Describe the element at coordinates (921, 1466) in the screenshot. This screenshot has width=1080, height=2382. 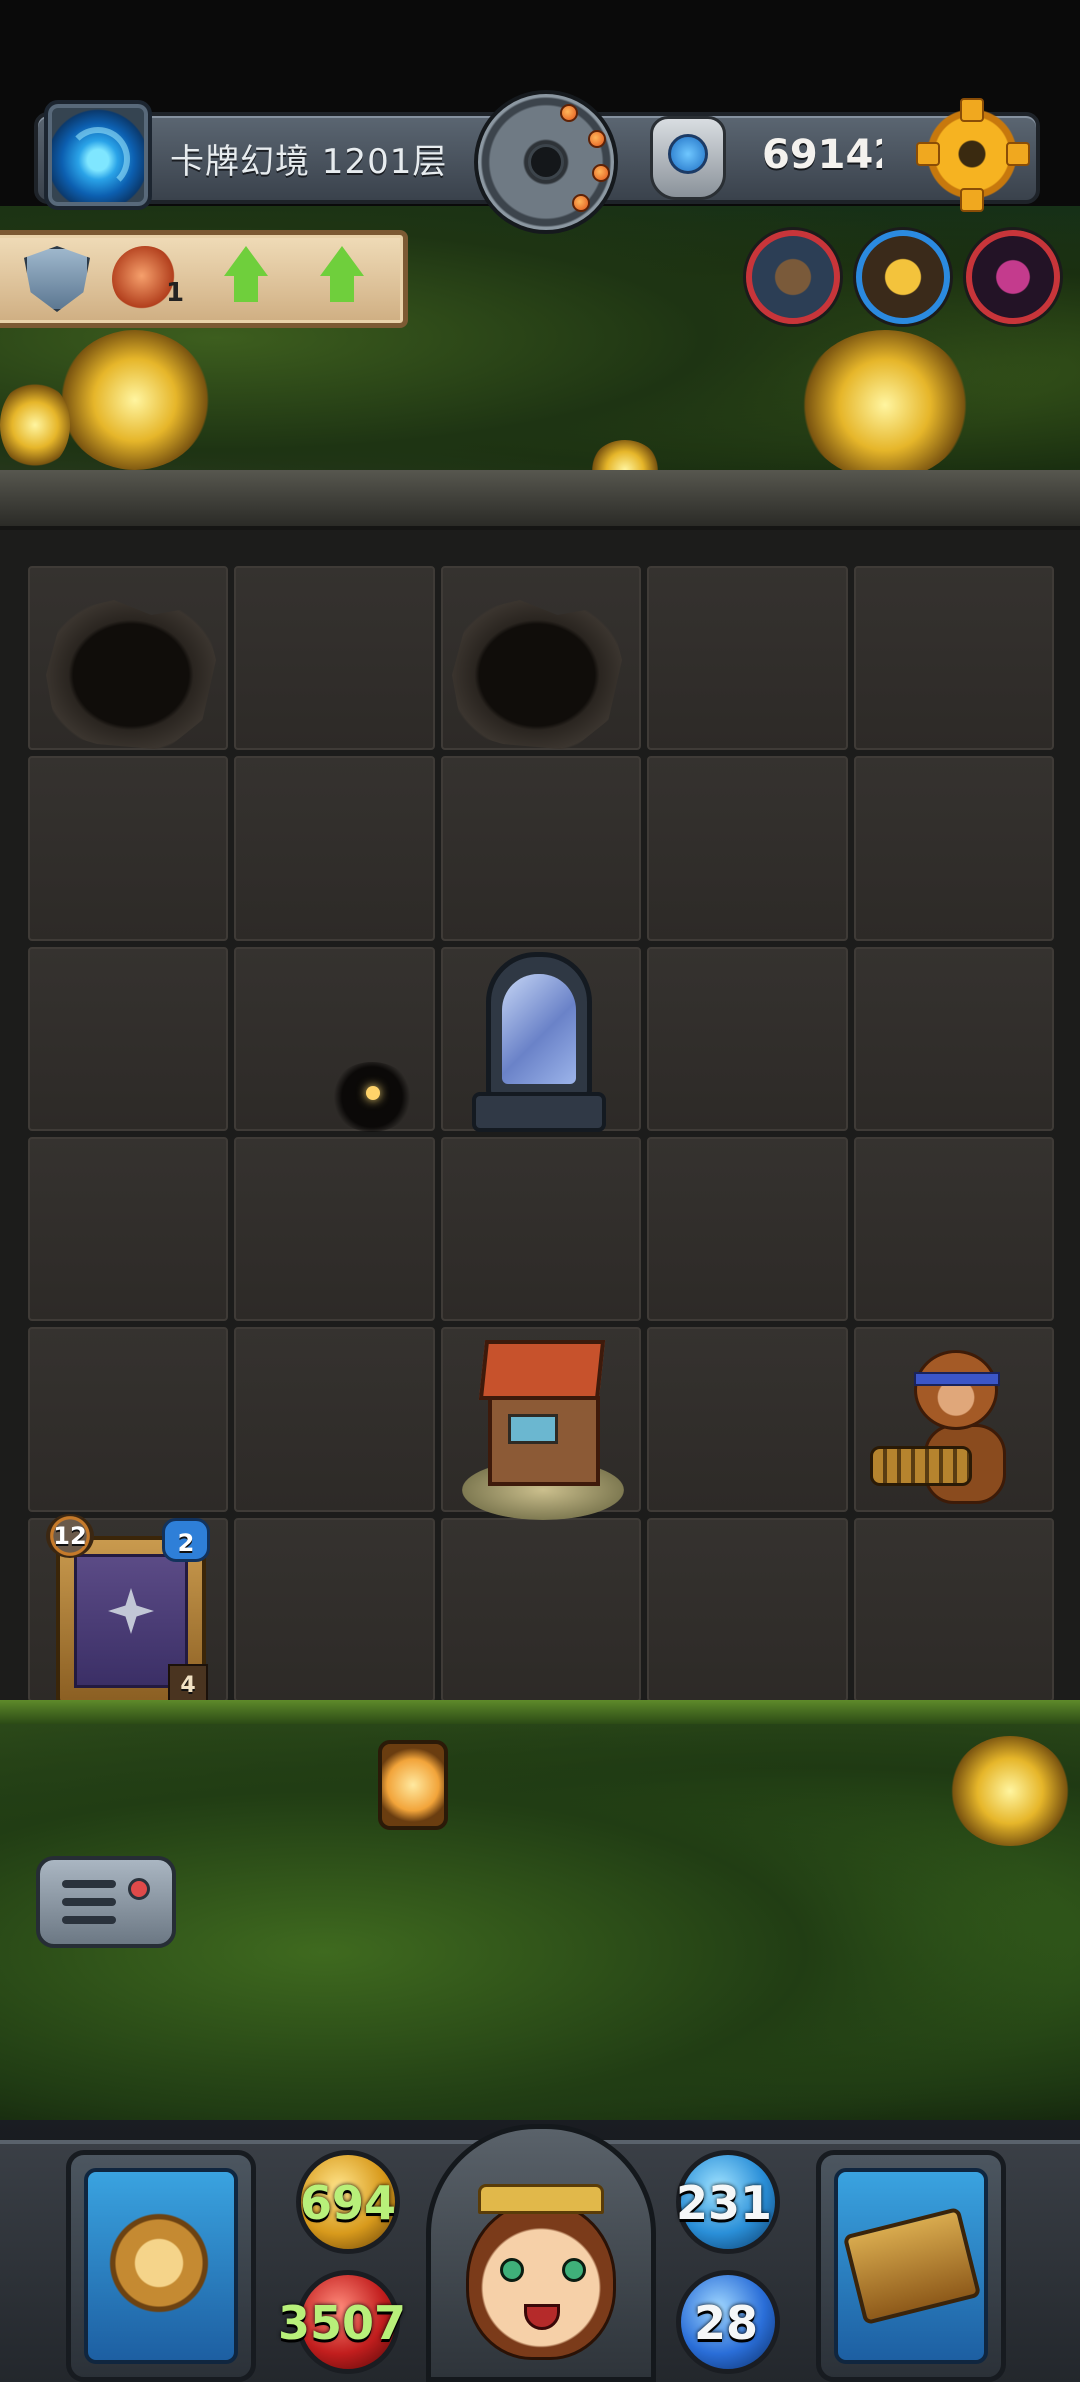
I see `gatling-gun` at that location.